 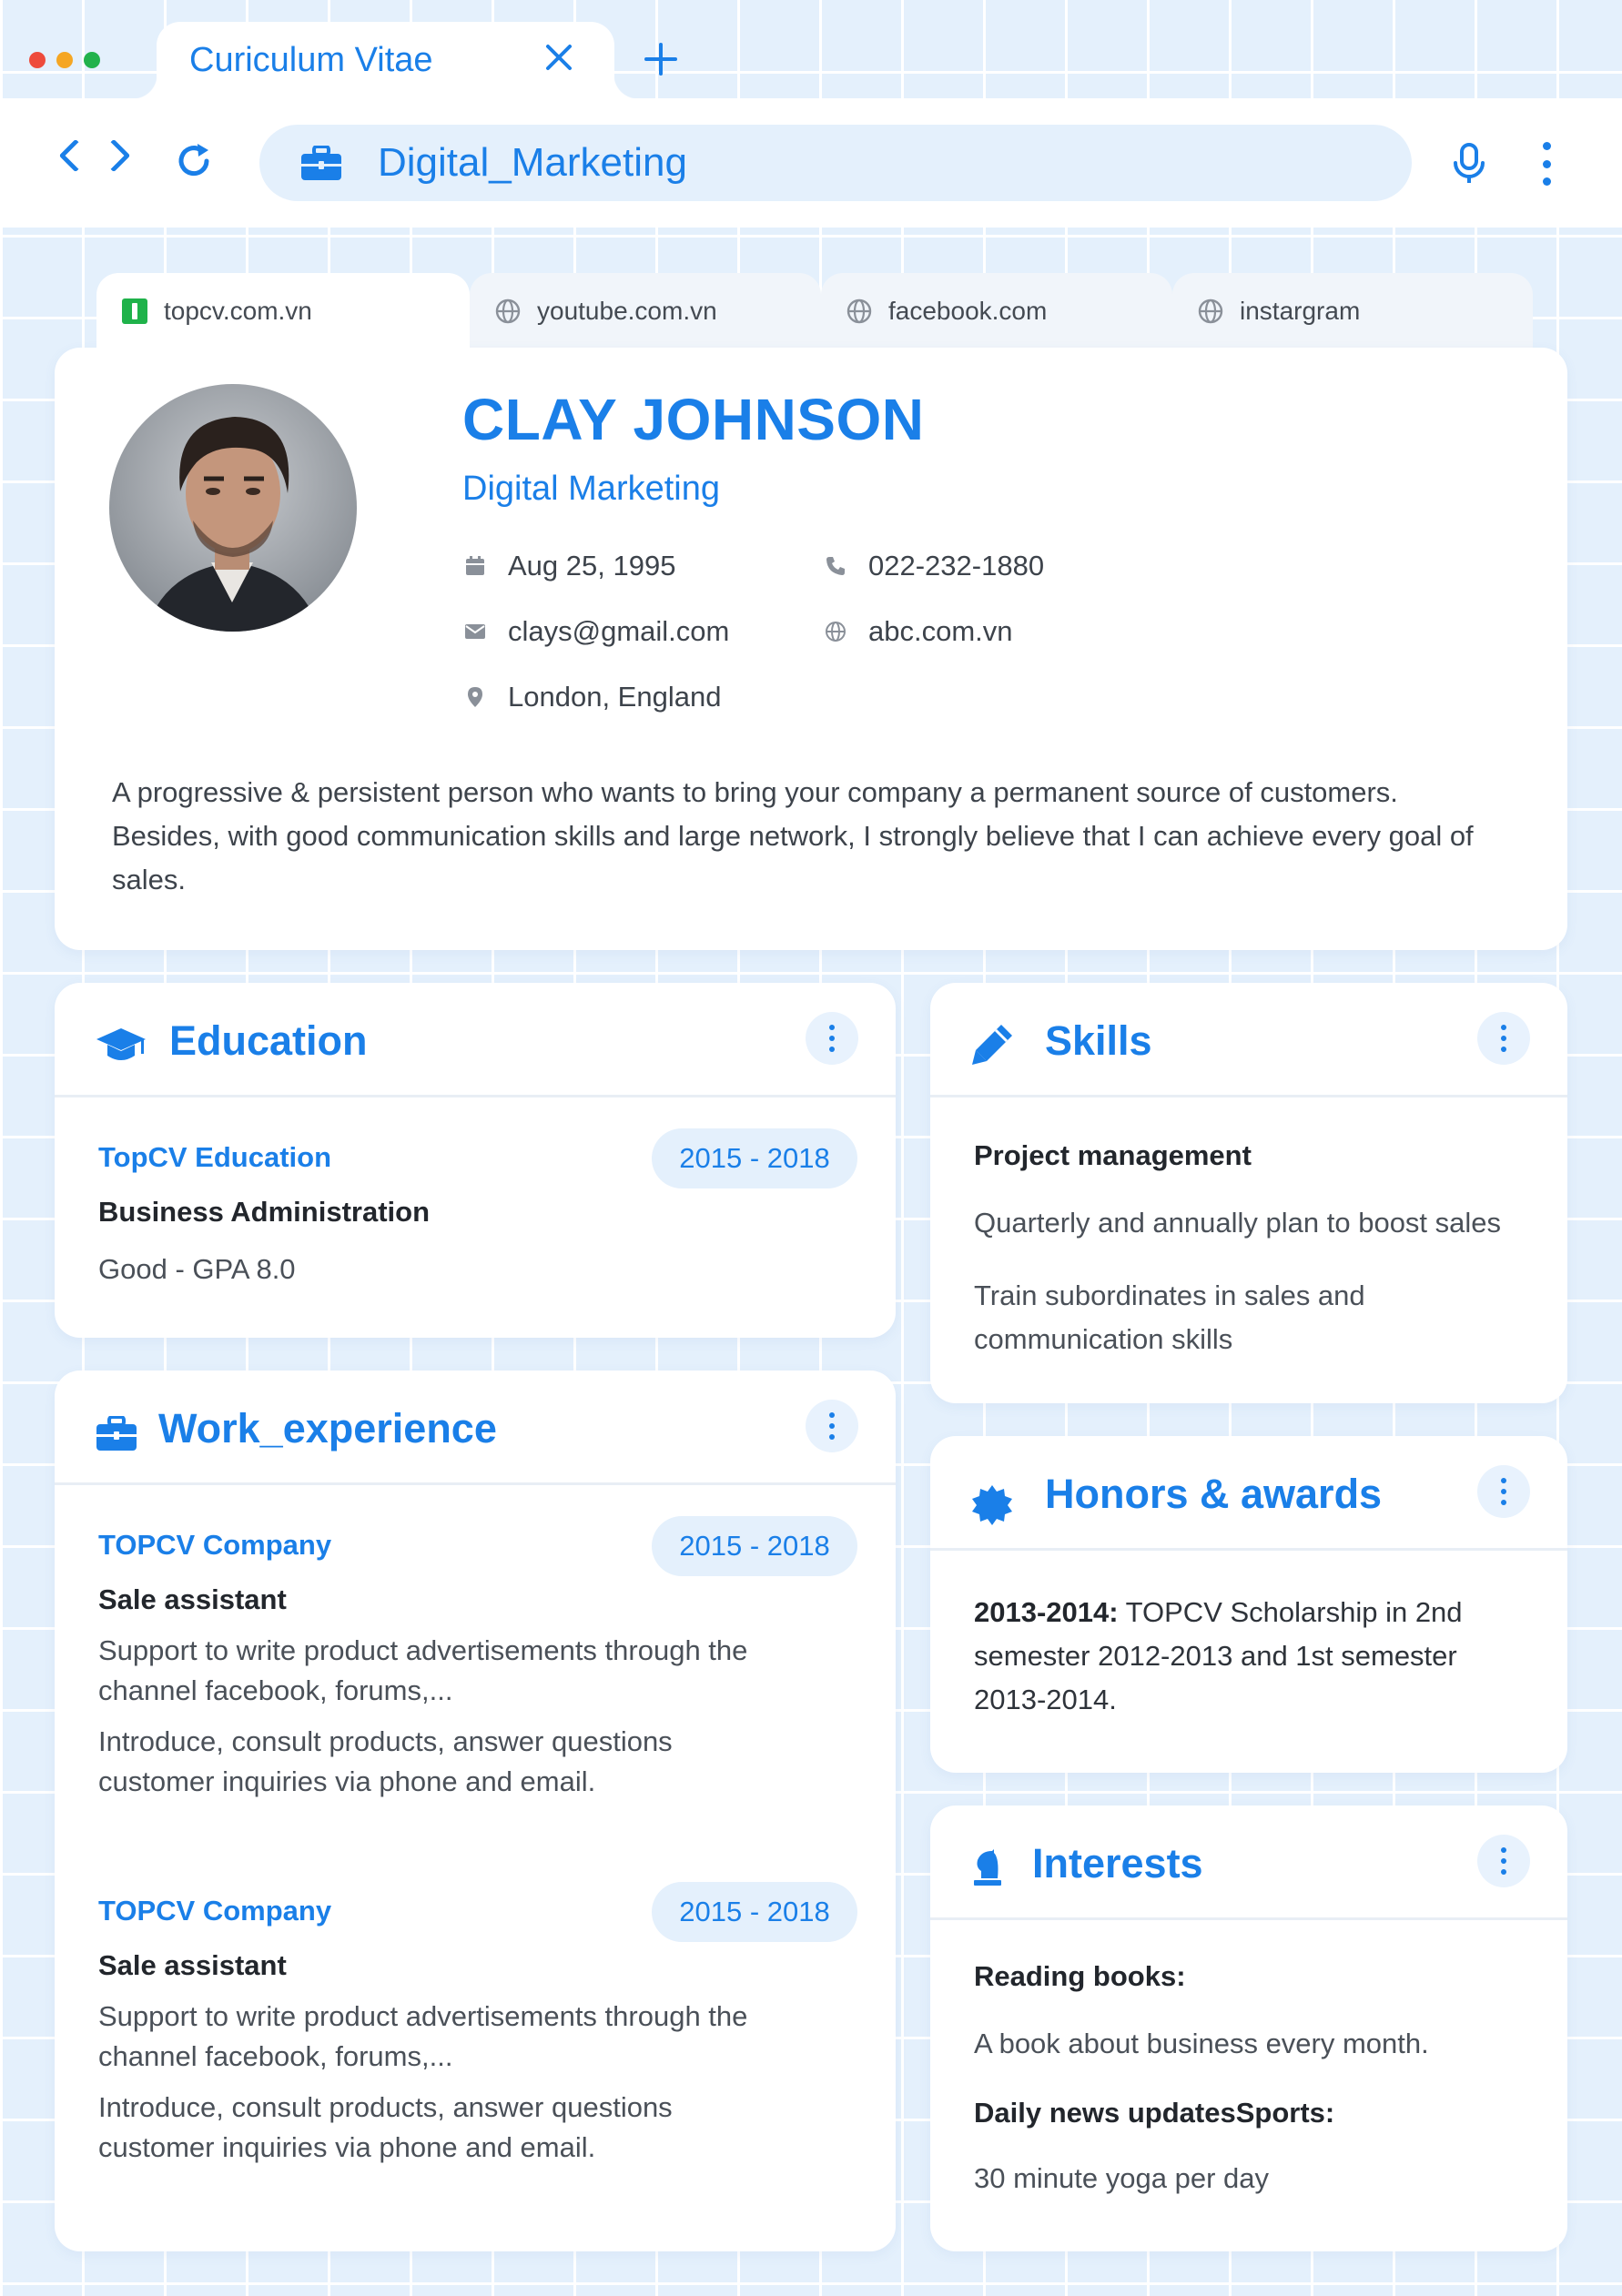 I want to click on major: Business Administration, so click(x=264, y=1212).